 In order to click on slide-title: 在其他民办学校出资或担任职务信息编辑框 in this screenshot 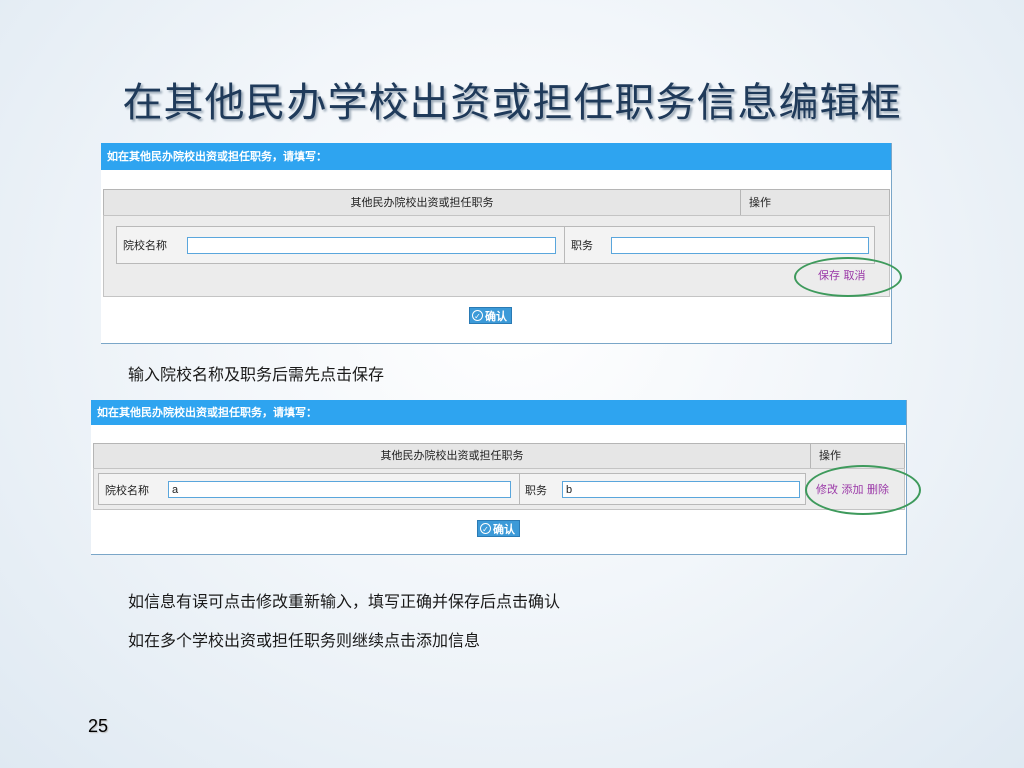, I will do `click(512, 103)`.